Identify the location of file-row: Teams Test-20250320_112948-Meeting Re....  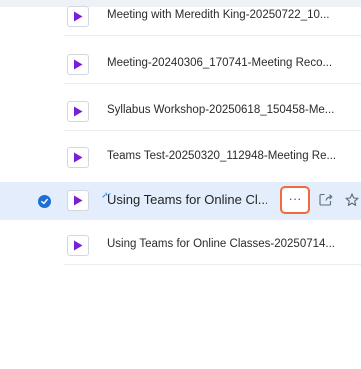
(180, 158).